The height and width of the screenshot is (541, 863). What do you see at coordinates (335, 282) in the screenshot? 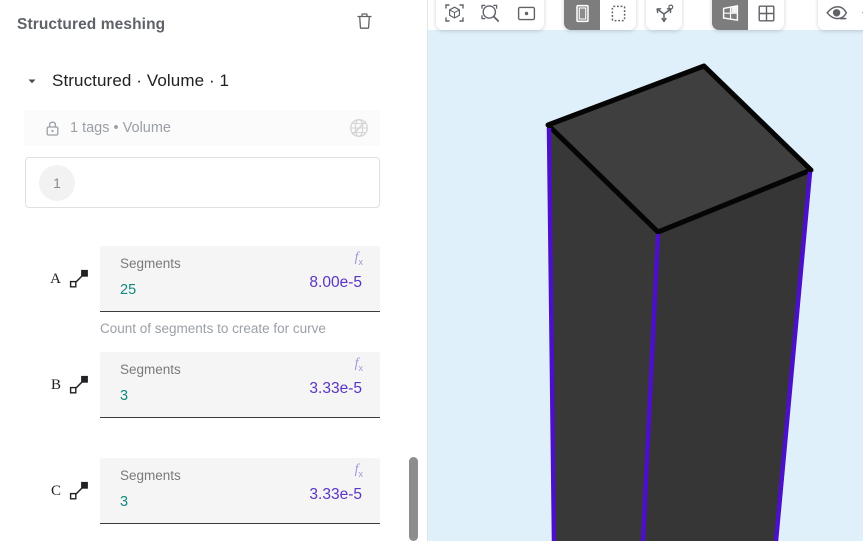
I see `param-a-expression: 8.00e-5` at bounding box center [335, 282].